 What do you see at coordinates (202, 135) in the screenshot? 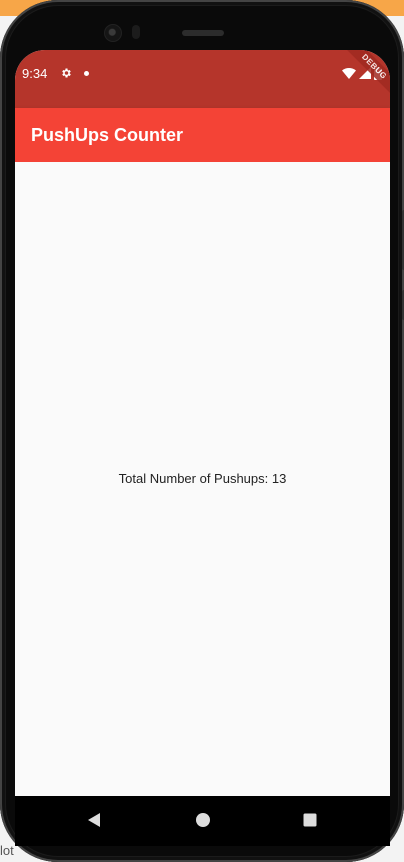
I see `app-bar: PushUps Counter` at bounding box center [202, 135].